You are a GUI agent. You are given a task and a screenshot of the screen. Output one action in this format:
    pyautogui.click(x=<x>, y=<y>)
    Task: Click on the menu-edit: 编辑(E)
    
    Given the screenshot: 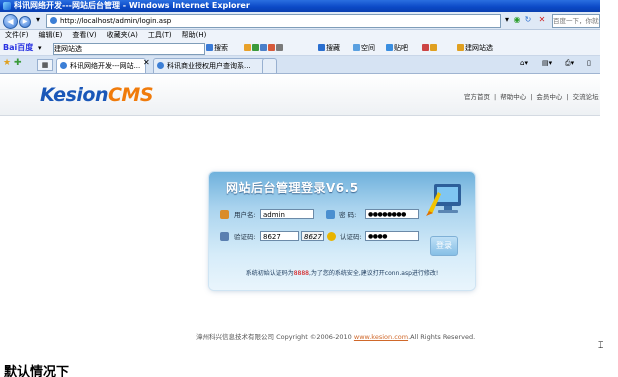 What is the action you would take?
    pyautogui.click(x=51, y=35)
    